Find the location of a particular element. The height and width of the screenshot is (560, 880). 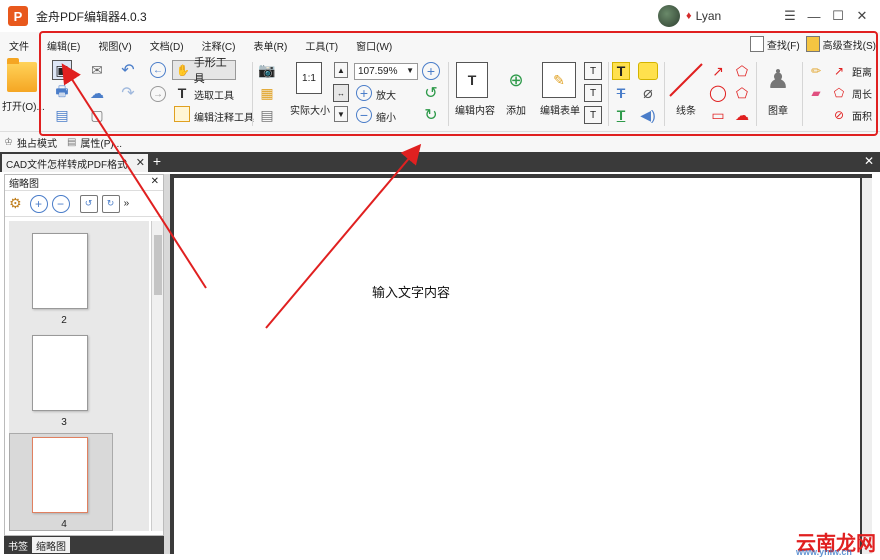

close-tab-icon: ✕ is located at coordinates (140, 162).